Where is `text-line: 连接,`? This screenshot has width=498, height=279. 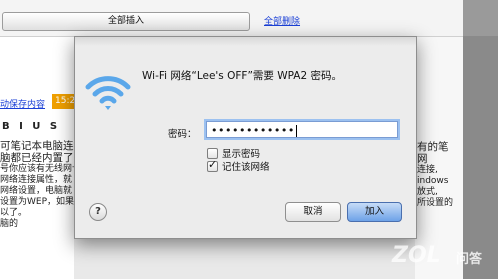 text-line: 连接, is located at coordinates (427, 170).